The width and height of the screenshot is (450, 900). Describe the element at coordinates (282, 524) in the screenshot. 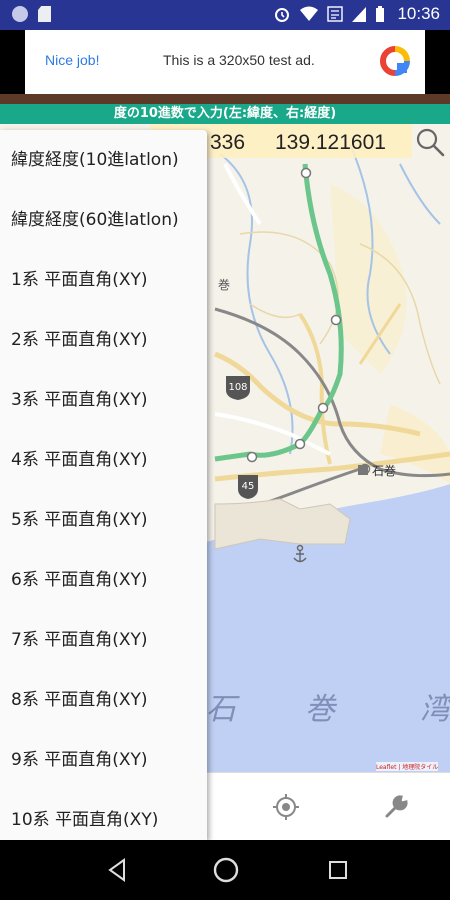

I see `port-area` at that location.